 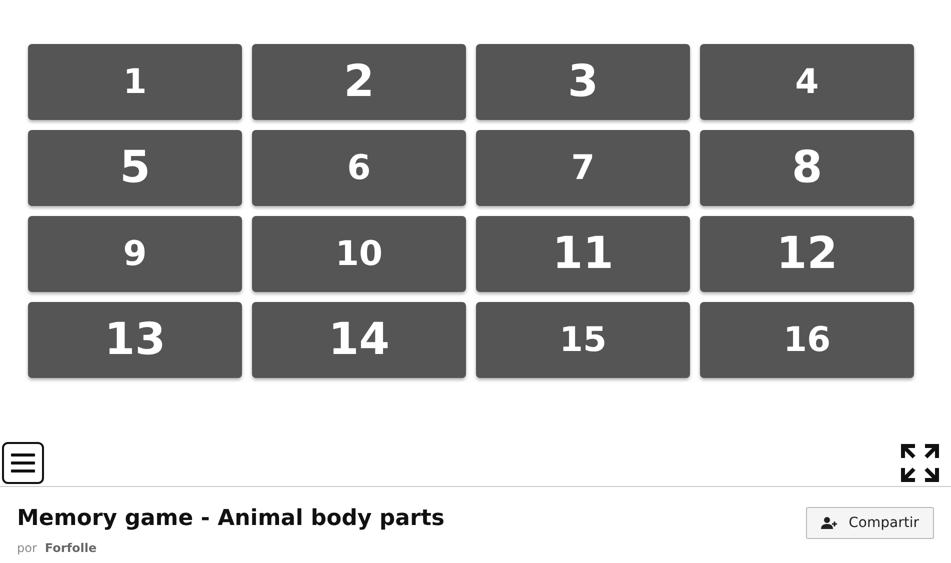 What do you see at coordinates (807, 340) in the screenshot?
I see `memory-card: 16` at bounding box center [807, 340].